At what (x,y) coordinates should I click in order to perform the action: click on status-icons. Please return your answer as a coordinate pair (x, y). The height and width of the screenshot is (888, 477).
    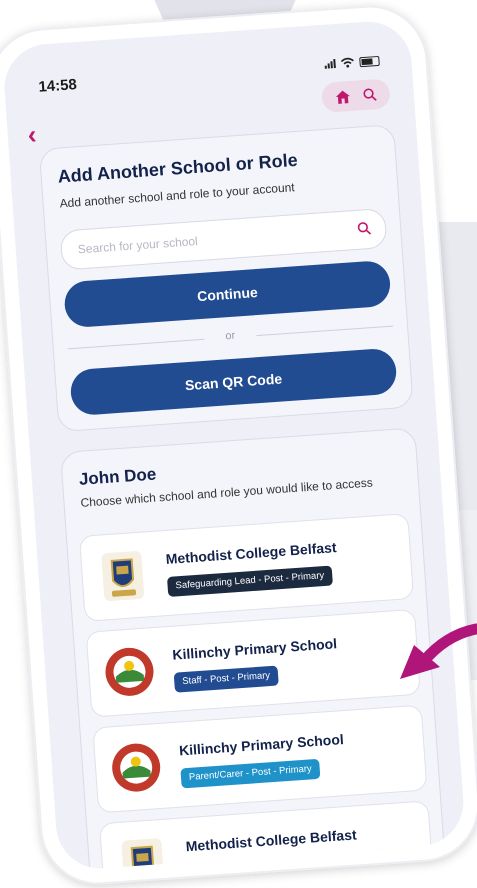
    Looking at the image, I should click on (352, 62).